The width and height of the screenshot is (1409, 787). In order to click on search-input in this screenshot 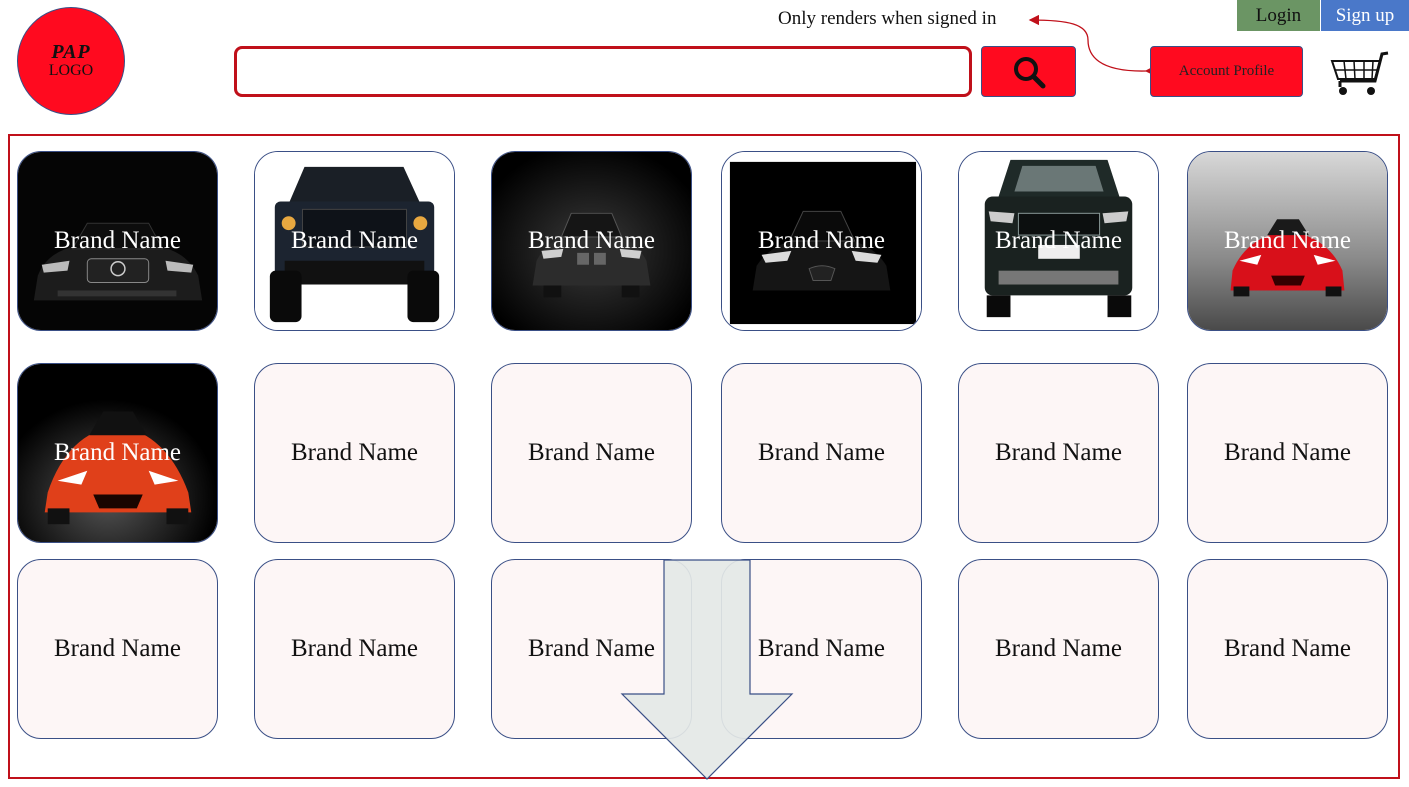, I will do `click(603, 71)`.